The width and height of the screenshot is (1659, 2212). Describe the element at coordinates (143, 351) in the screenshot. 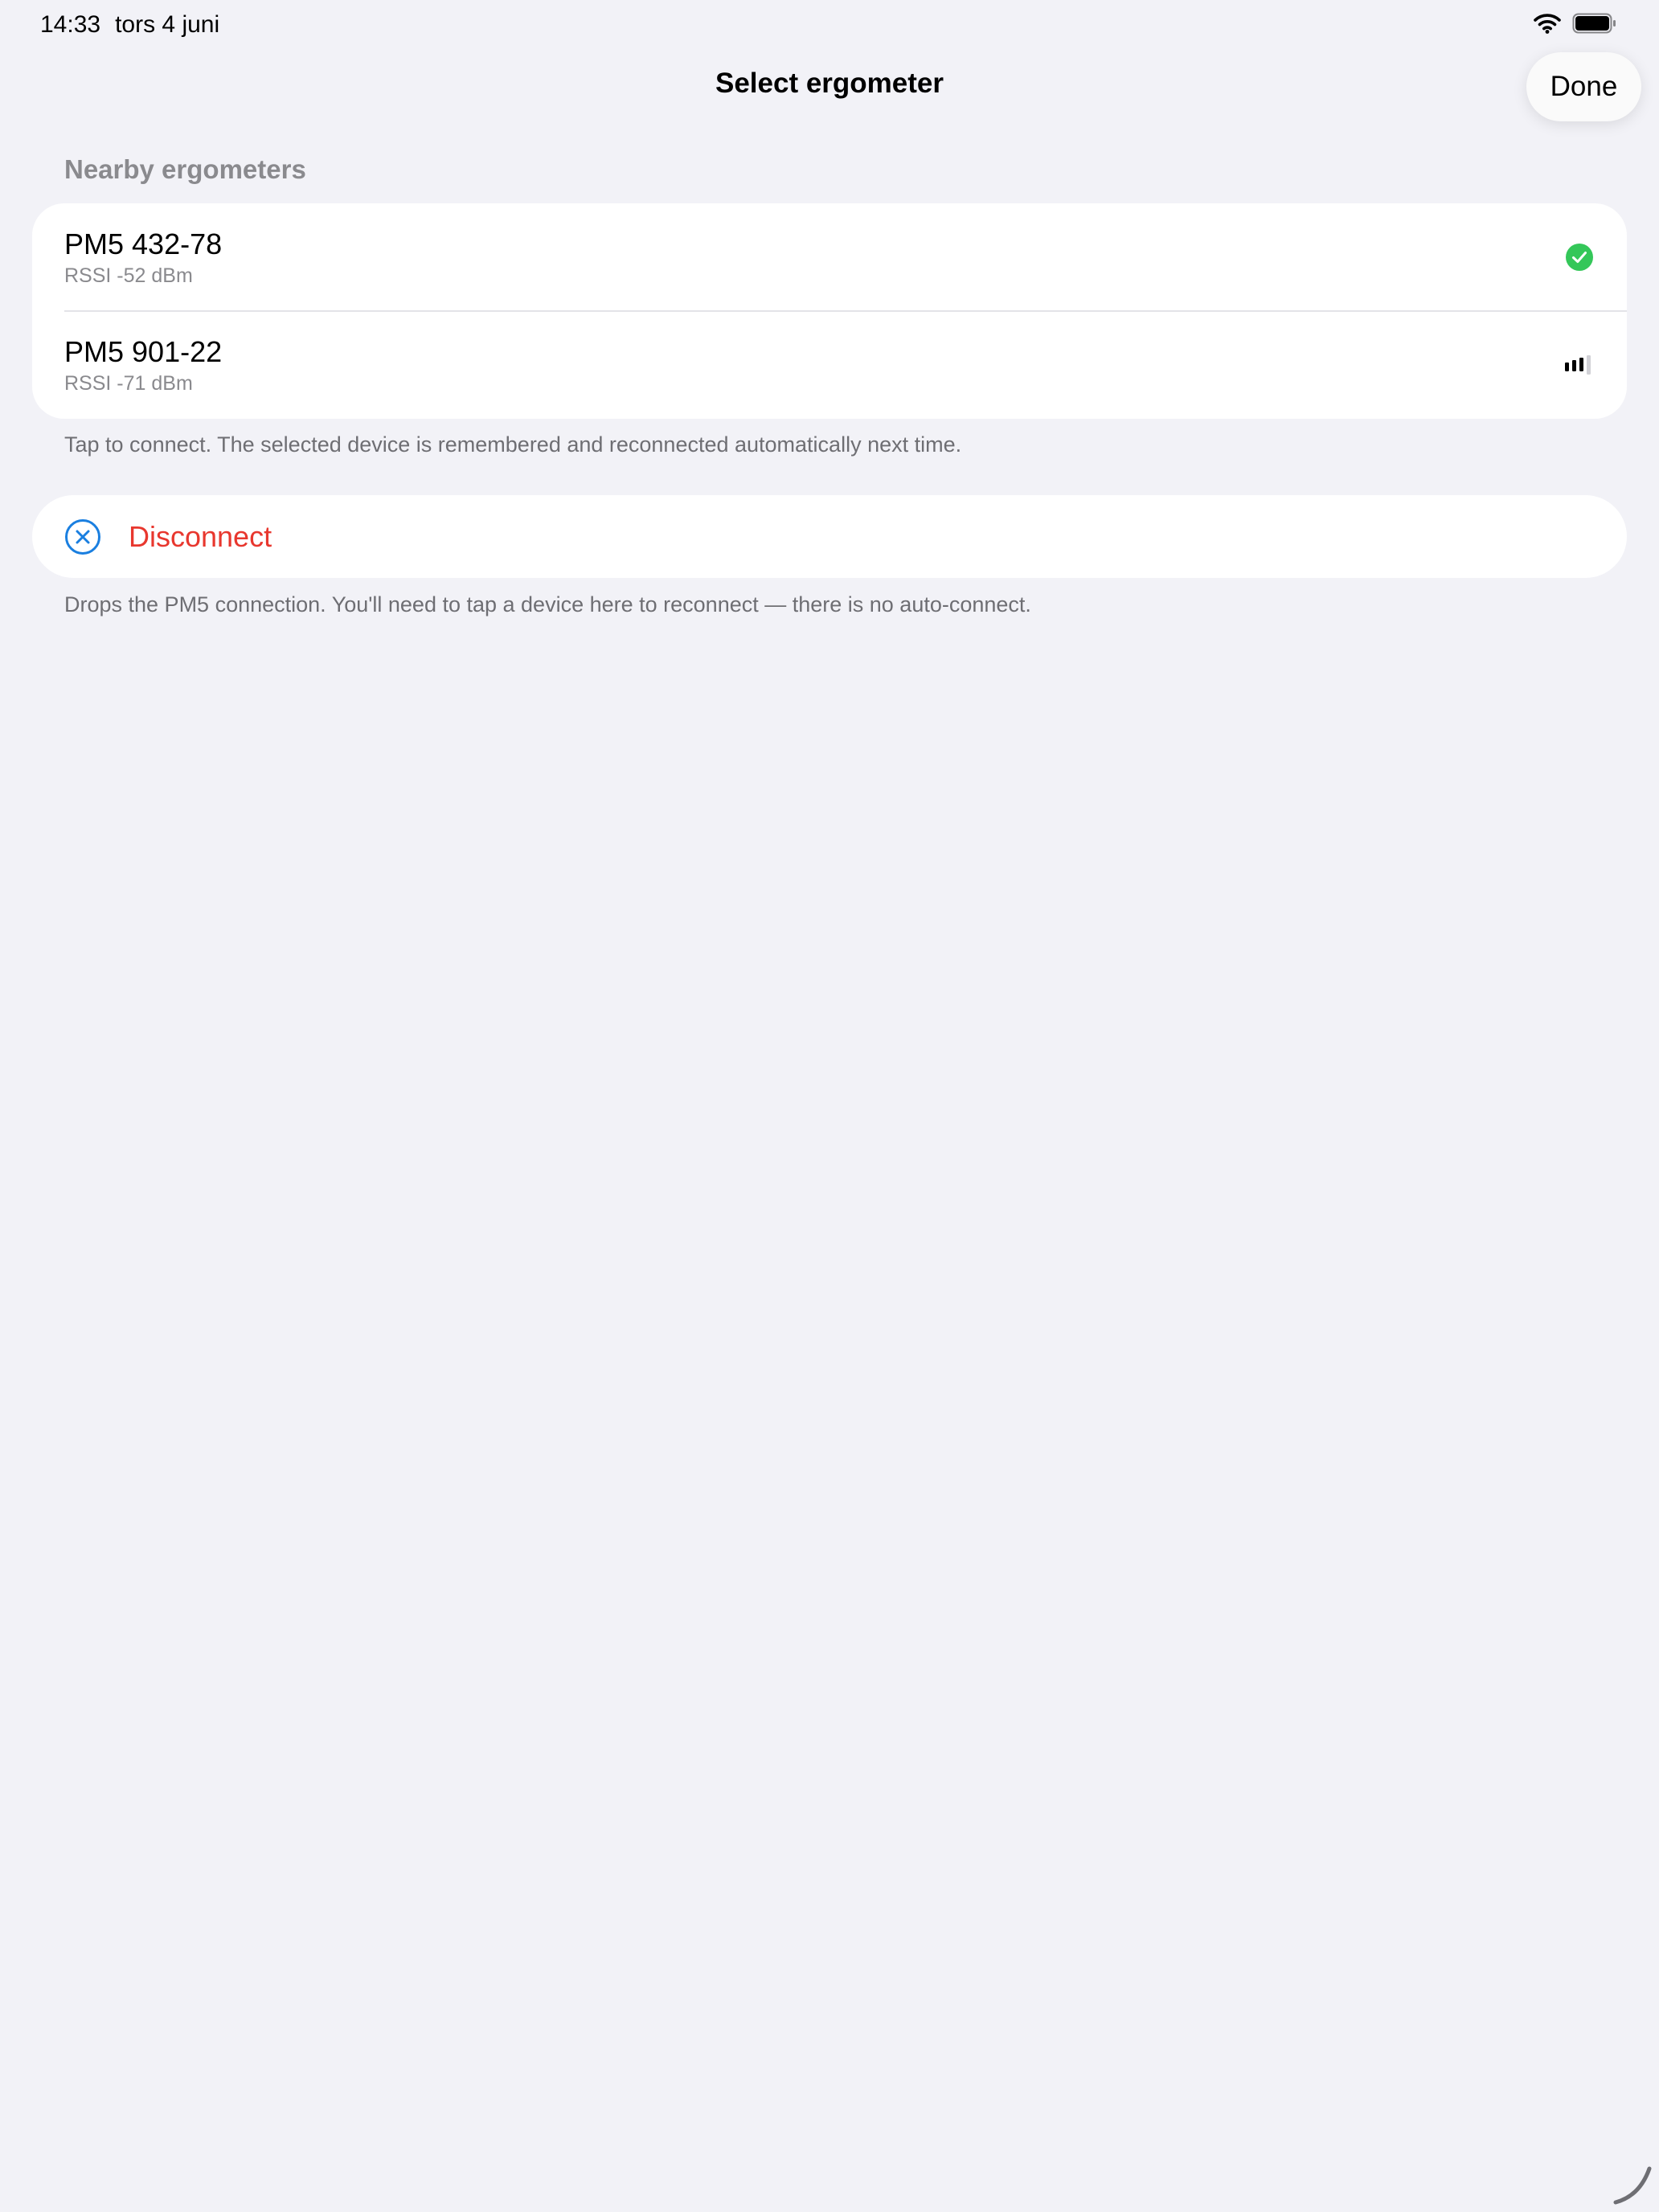

I see `device-name: PM5 901-22` at that location.